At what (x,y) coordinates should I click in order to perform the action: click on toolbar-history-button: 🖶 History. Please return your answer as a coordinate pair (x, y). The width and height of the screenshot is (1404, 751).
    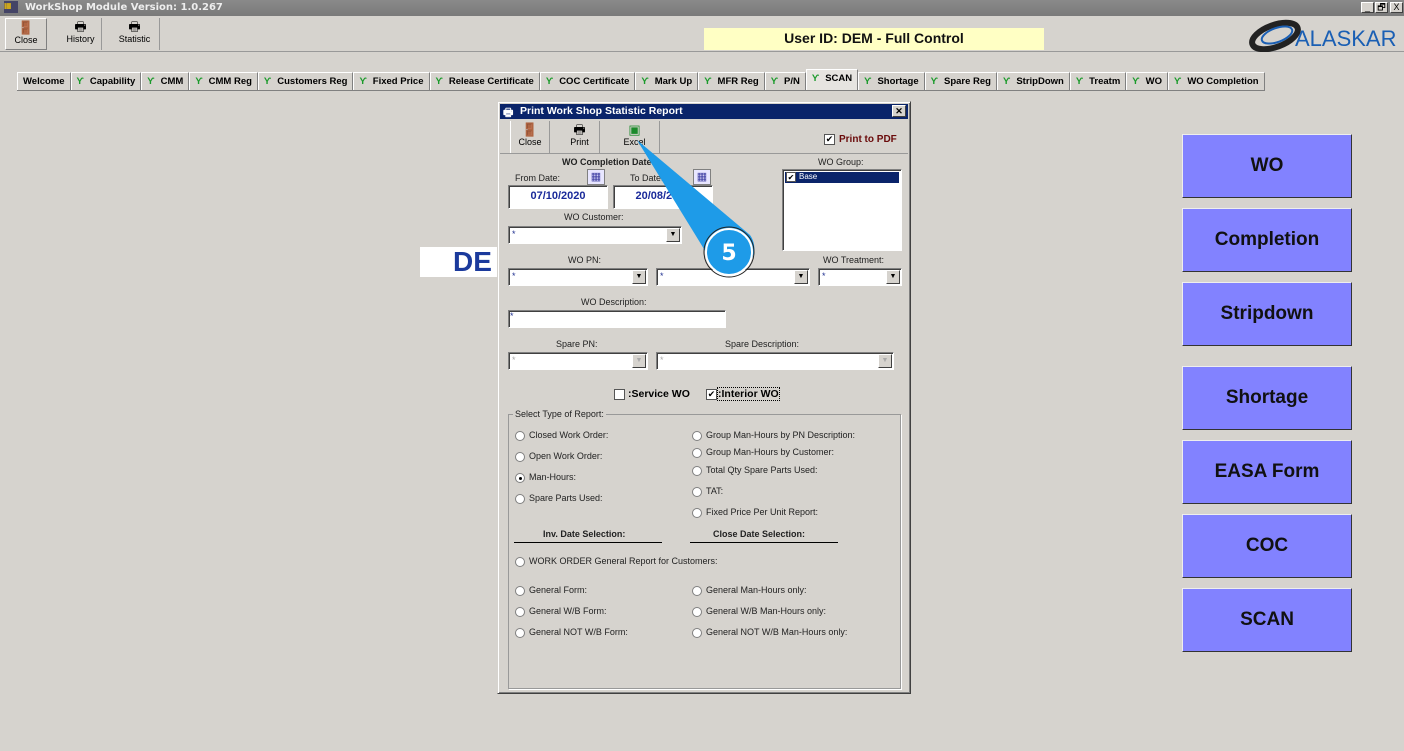
    Looking at the image, I should click on (81, 34).